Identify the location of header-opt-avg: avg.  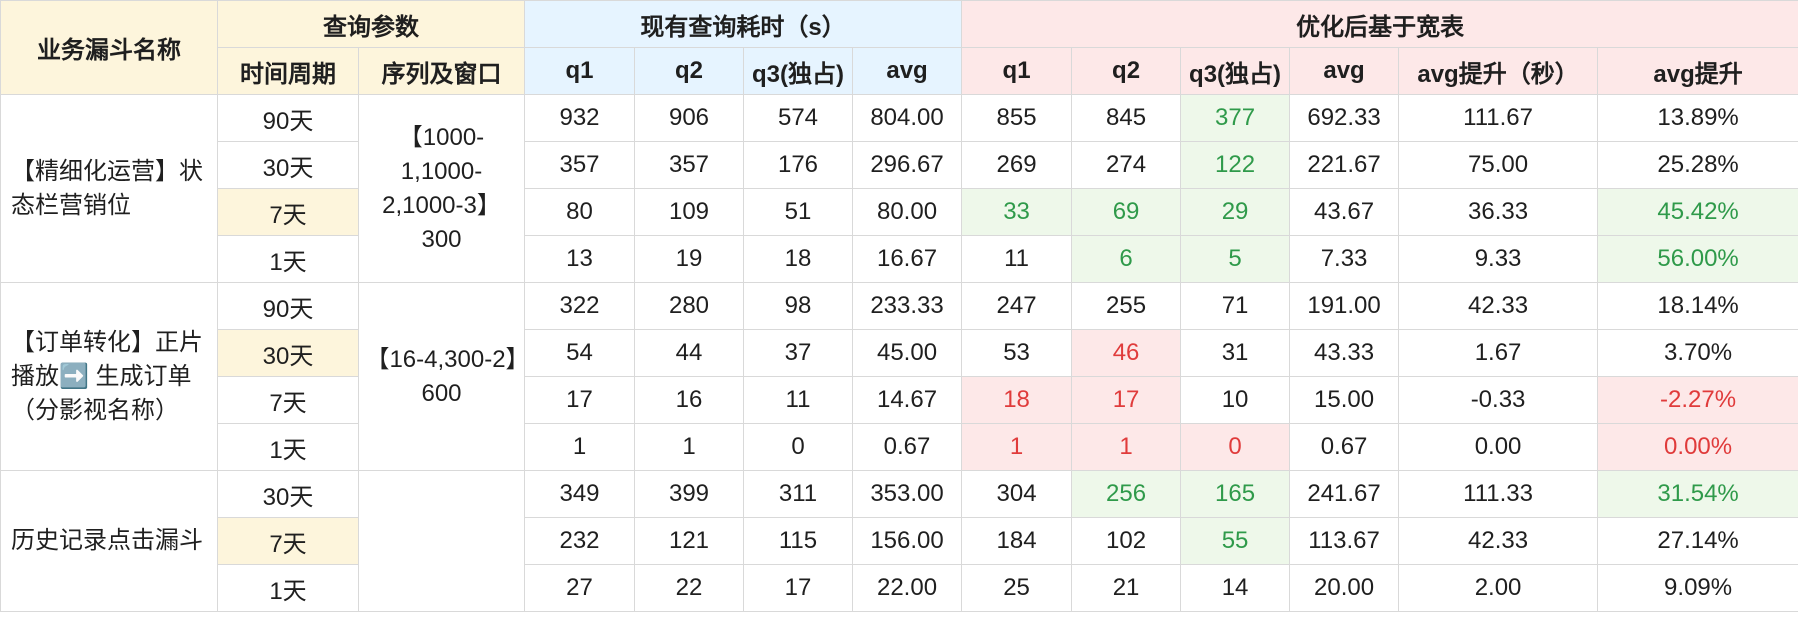
(1344, 71).